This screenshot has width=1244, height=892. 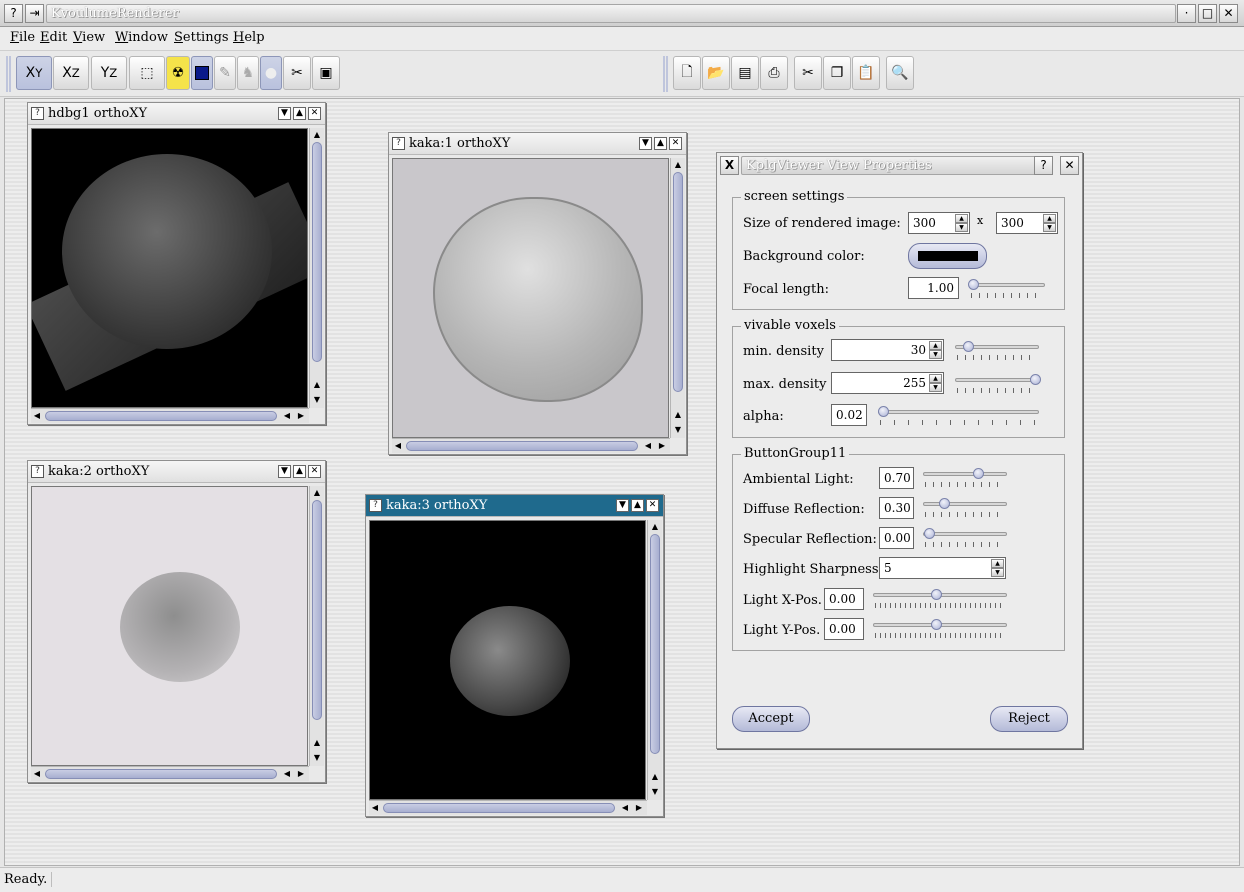 What do you see at coordinates (34, 13) in the screenshot?
I see `pin-icon: ⇥` at bounding box center [34, 13].